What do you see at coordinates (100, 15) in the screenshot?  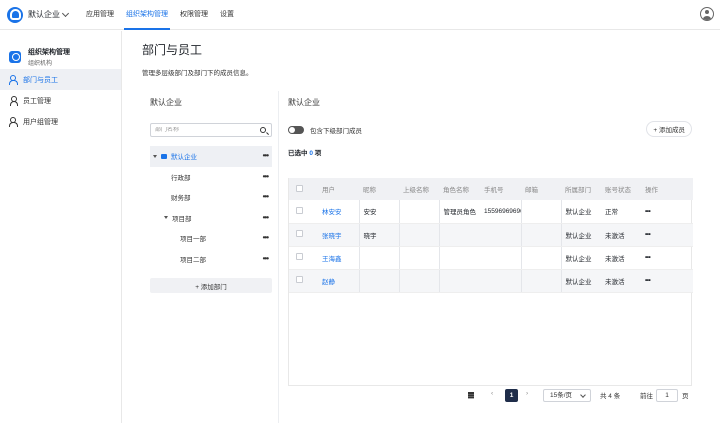 I see `nav-app-management: 应用管理` at bounding box center [100, 15].